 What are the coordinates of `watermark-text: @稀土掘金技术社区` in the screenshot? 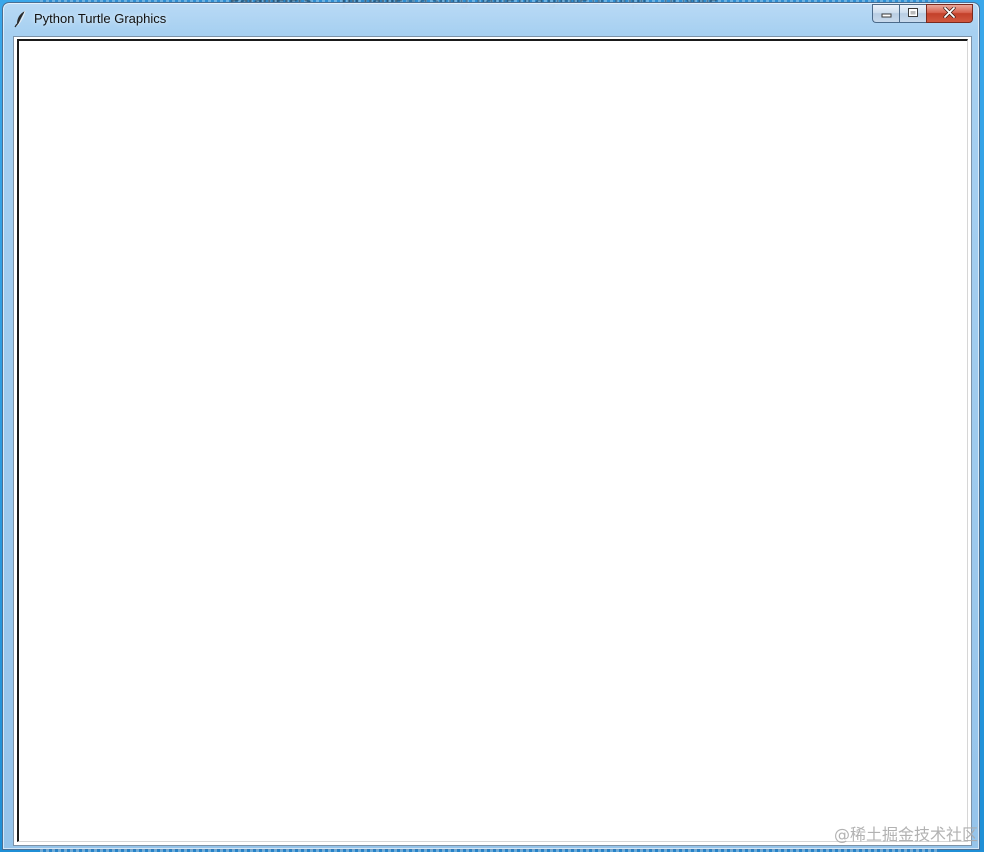 It's located at (905, 834).